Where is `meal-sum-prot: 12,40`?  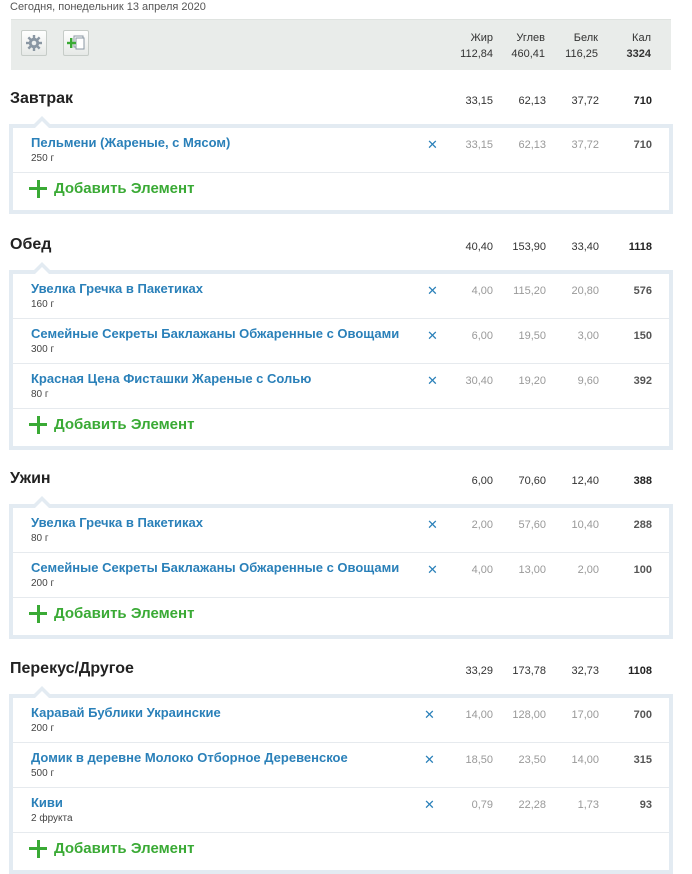 meal-sum-prot: 12,40 is located at coordinates (585, 481).